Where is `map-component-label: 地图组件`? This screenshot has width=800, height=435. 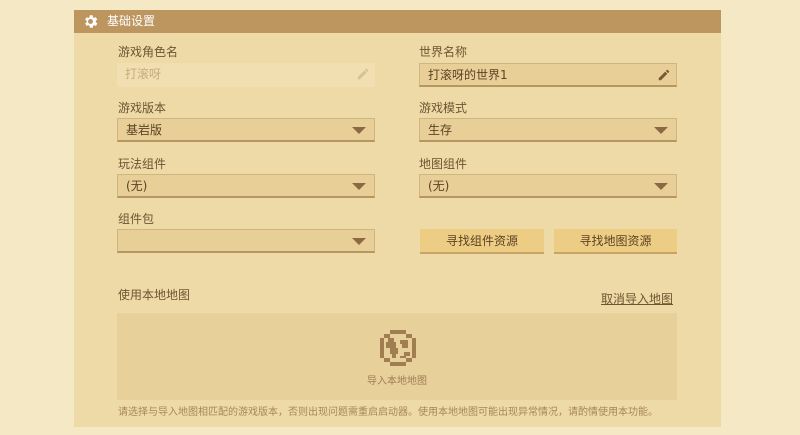
map-component-label: 地图组件 is located at coordinates (443, 164).